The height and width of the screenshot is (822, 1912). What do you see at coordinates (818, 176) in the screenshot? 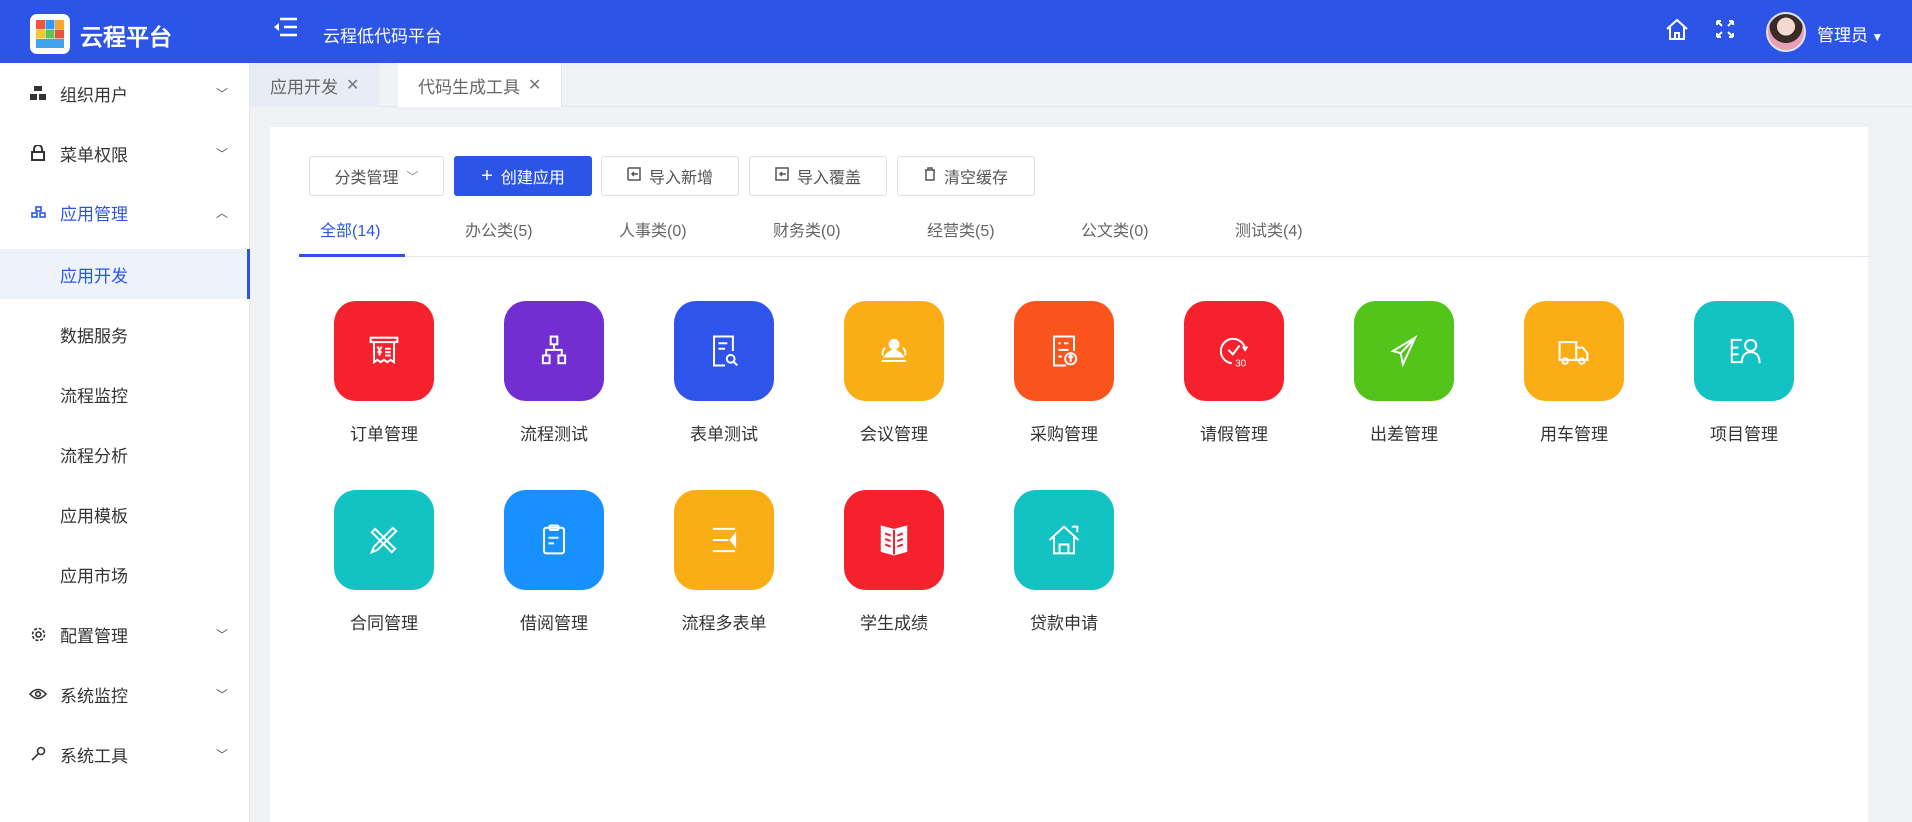
I see `import-overwrite-button: 导入覆盖` at bounding box center [818, 176].